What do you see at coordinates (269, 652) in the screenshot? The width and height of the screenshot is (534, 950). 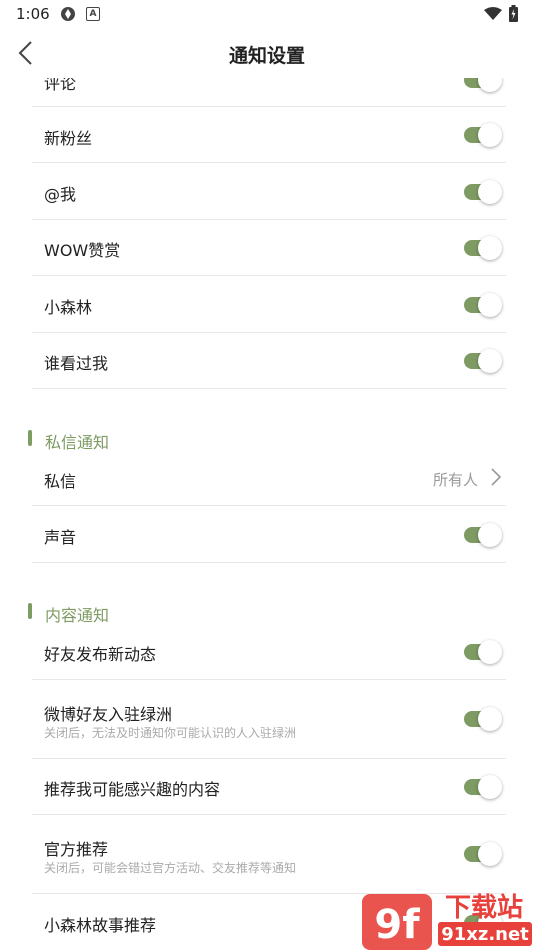 I see `settings-row-friend-posts: 好友发布新动态` at bounding box center [269, 652].